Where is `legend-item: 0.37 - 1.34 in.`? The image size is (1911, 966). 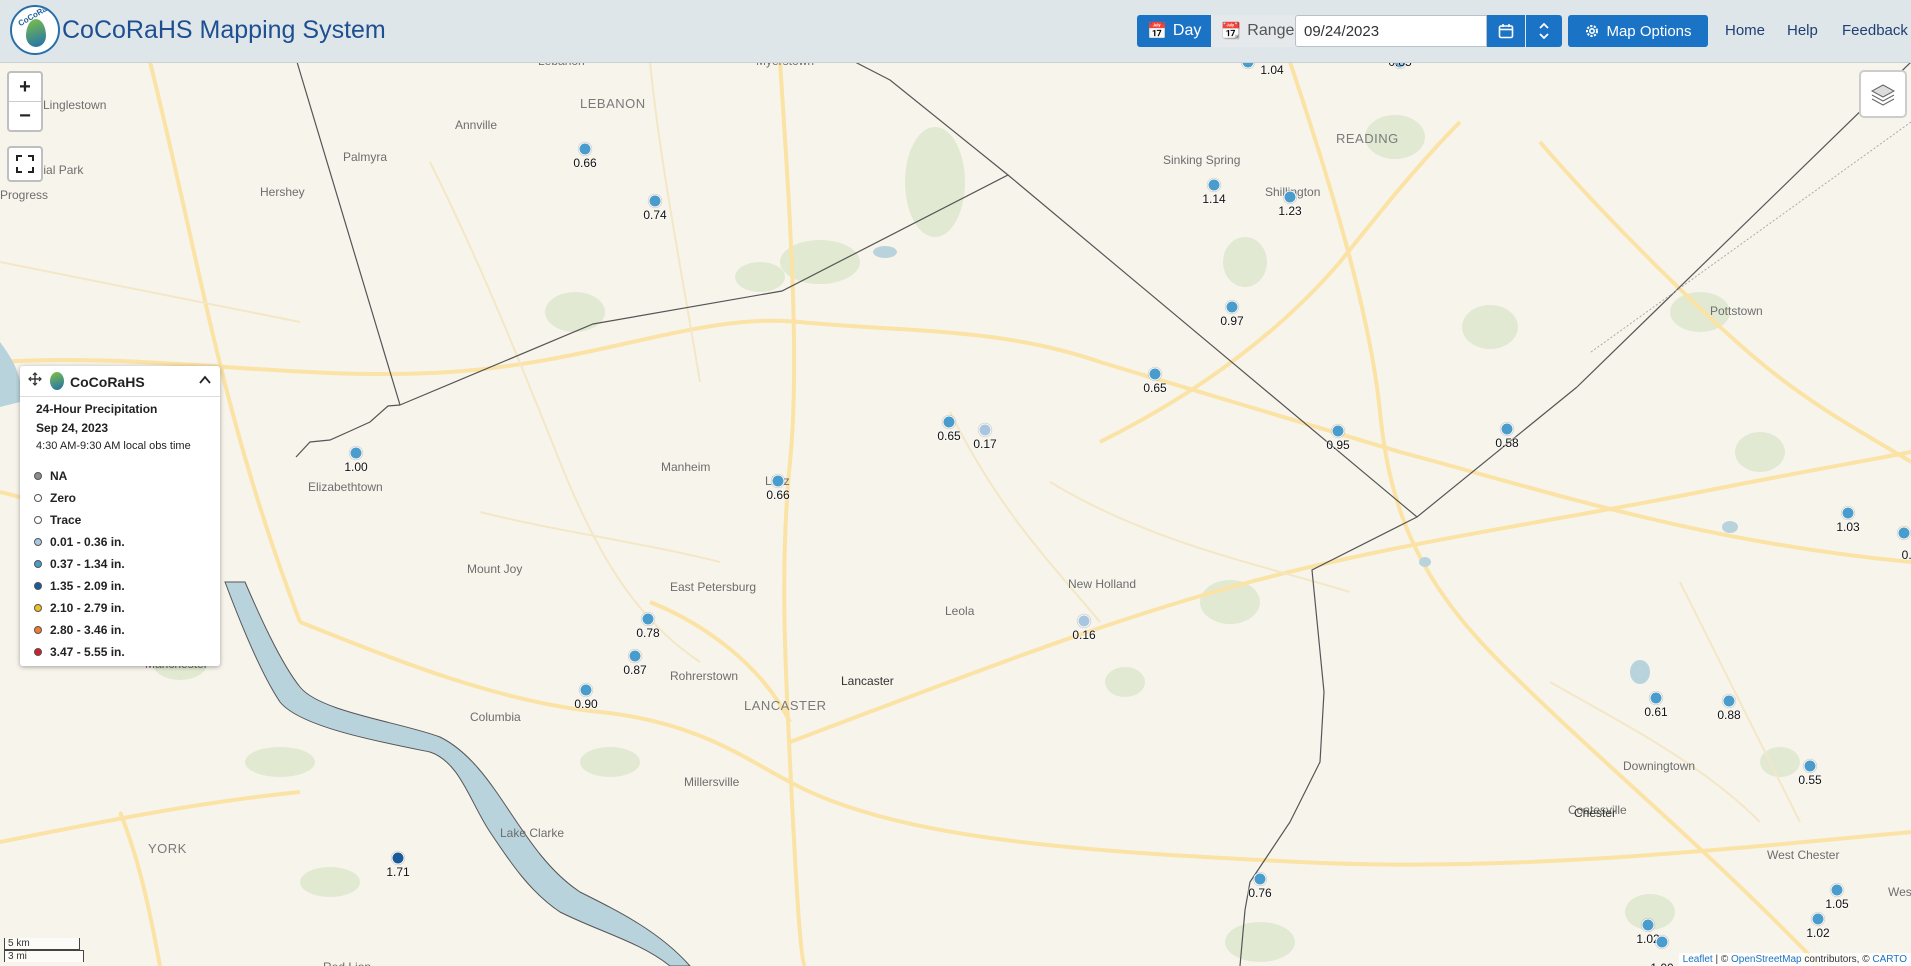
legend-item: 0.37 - 1.34 in. is located at coordinates (79, 564).